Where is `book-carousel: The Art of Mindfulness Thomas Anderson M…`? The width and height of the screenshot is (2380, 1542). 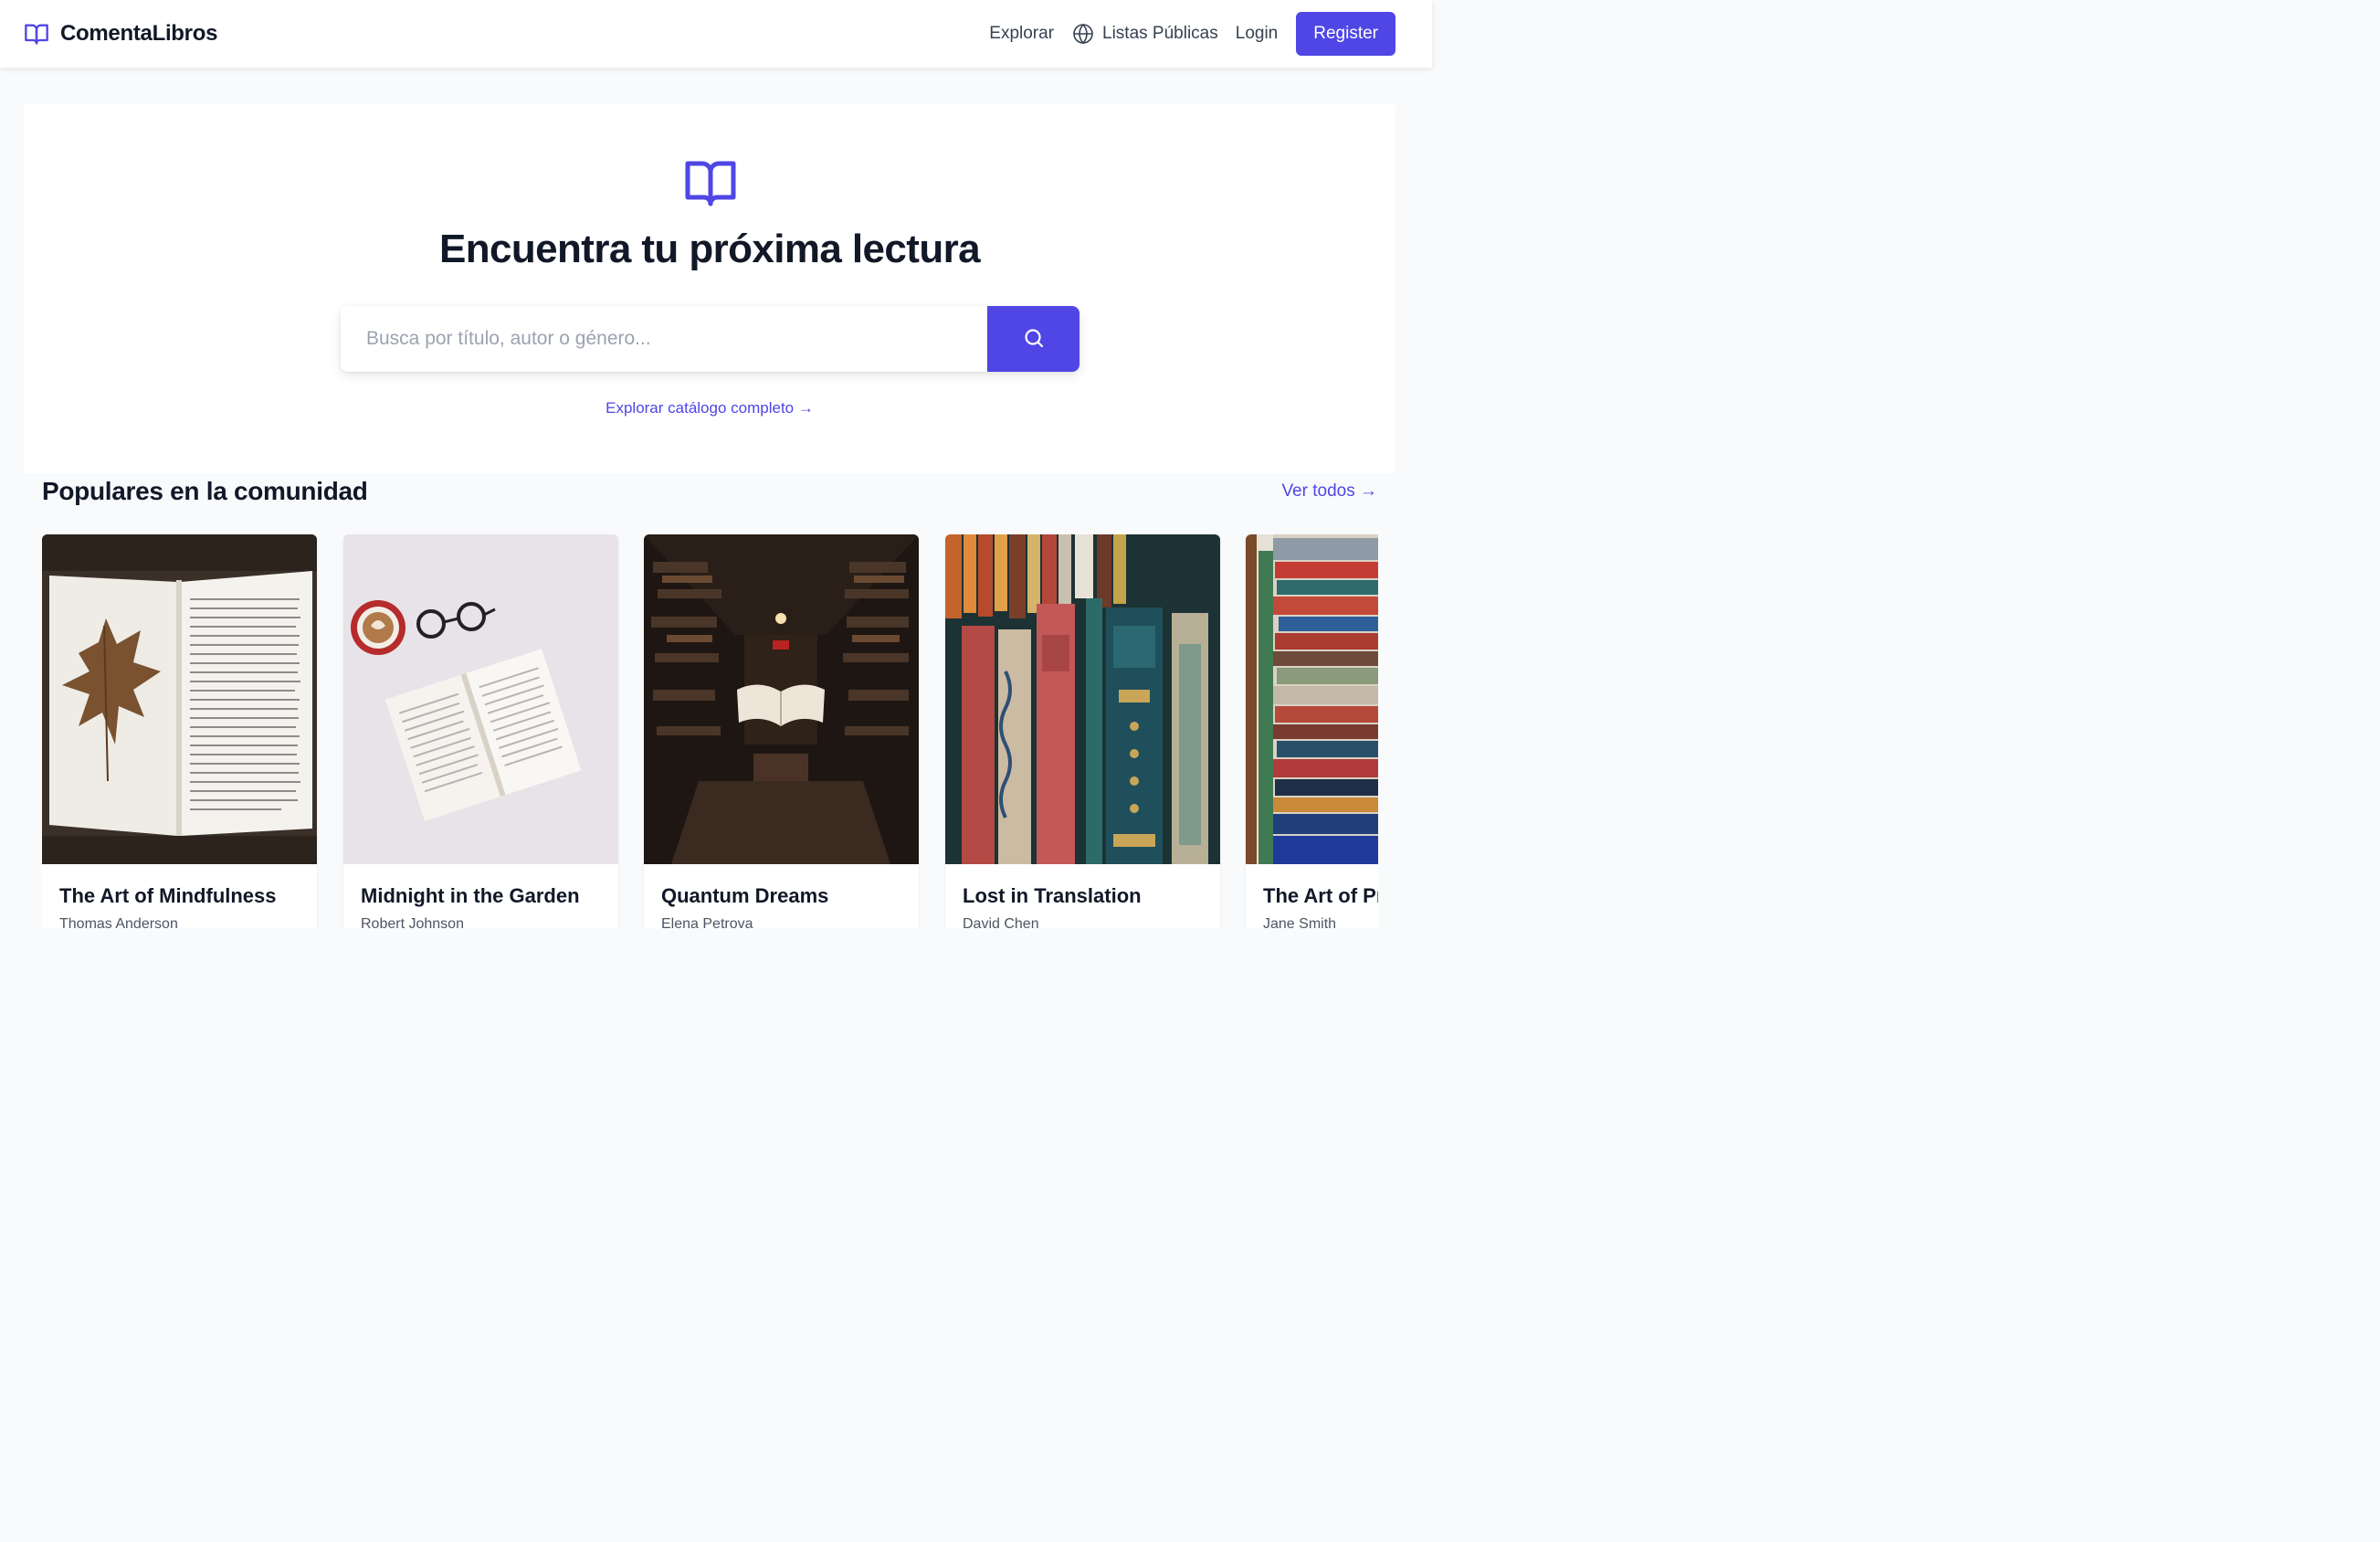
book-carousel: The Art of Mindfulness Thomas Anderson M… is located at coordinates (710, 731).